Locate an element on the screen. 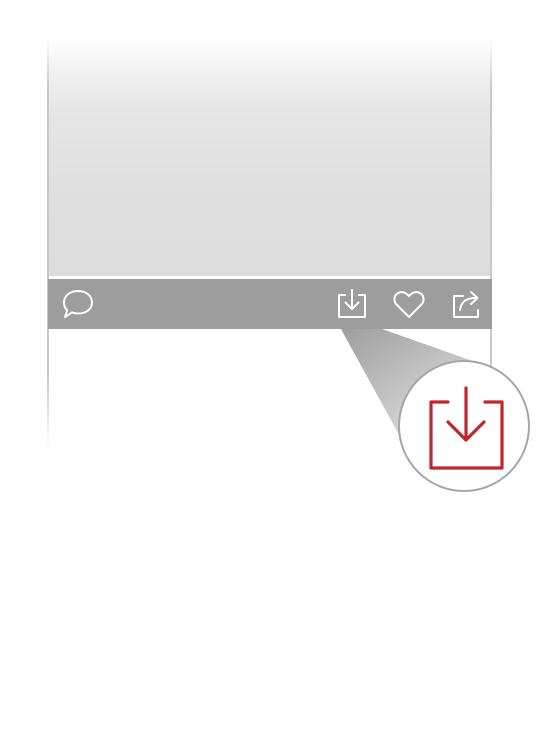 This screenshot has height=754, width=540. download-icon is located at coordinates (352, 304).